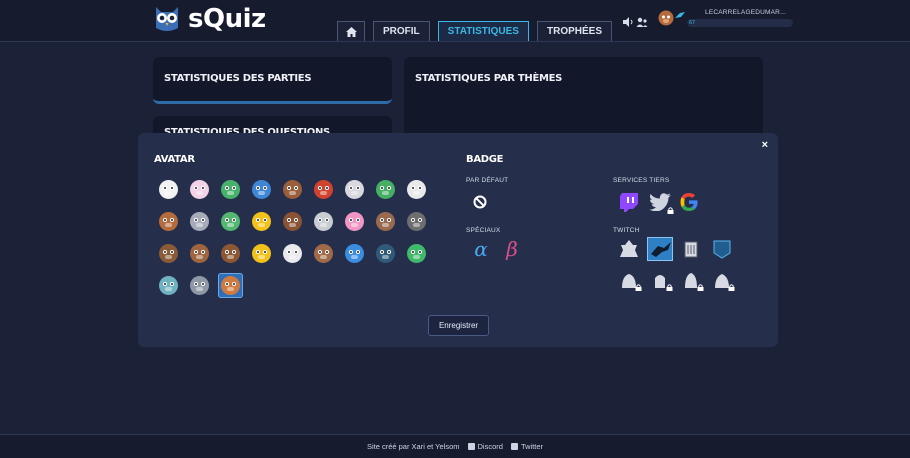  Describe the element at coordinates (483, 31) in the screenshot. I see `nav-tab-statistiques: STATISTIQUES` at that location.